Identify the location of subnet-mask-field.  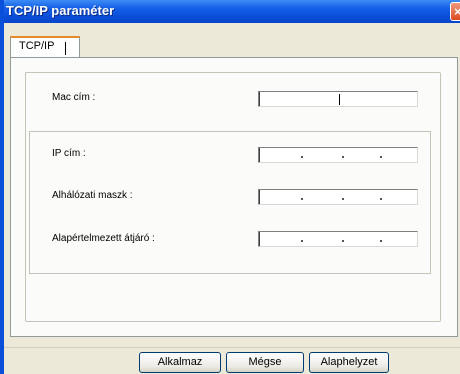
(338, 197).